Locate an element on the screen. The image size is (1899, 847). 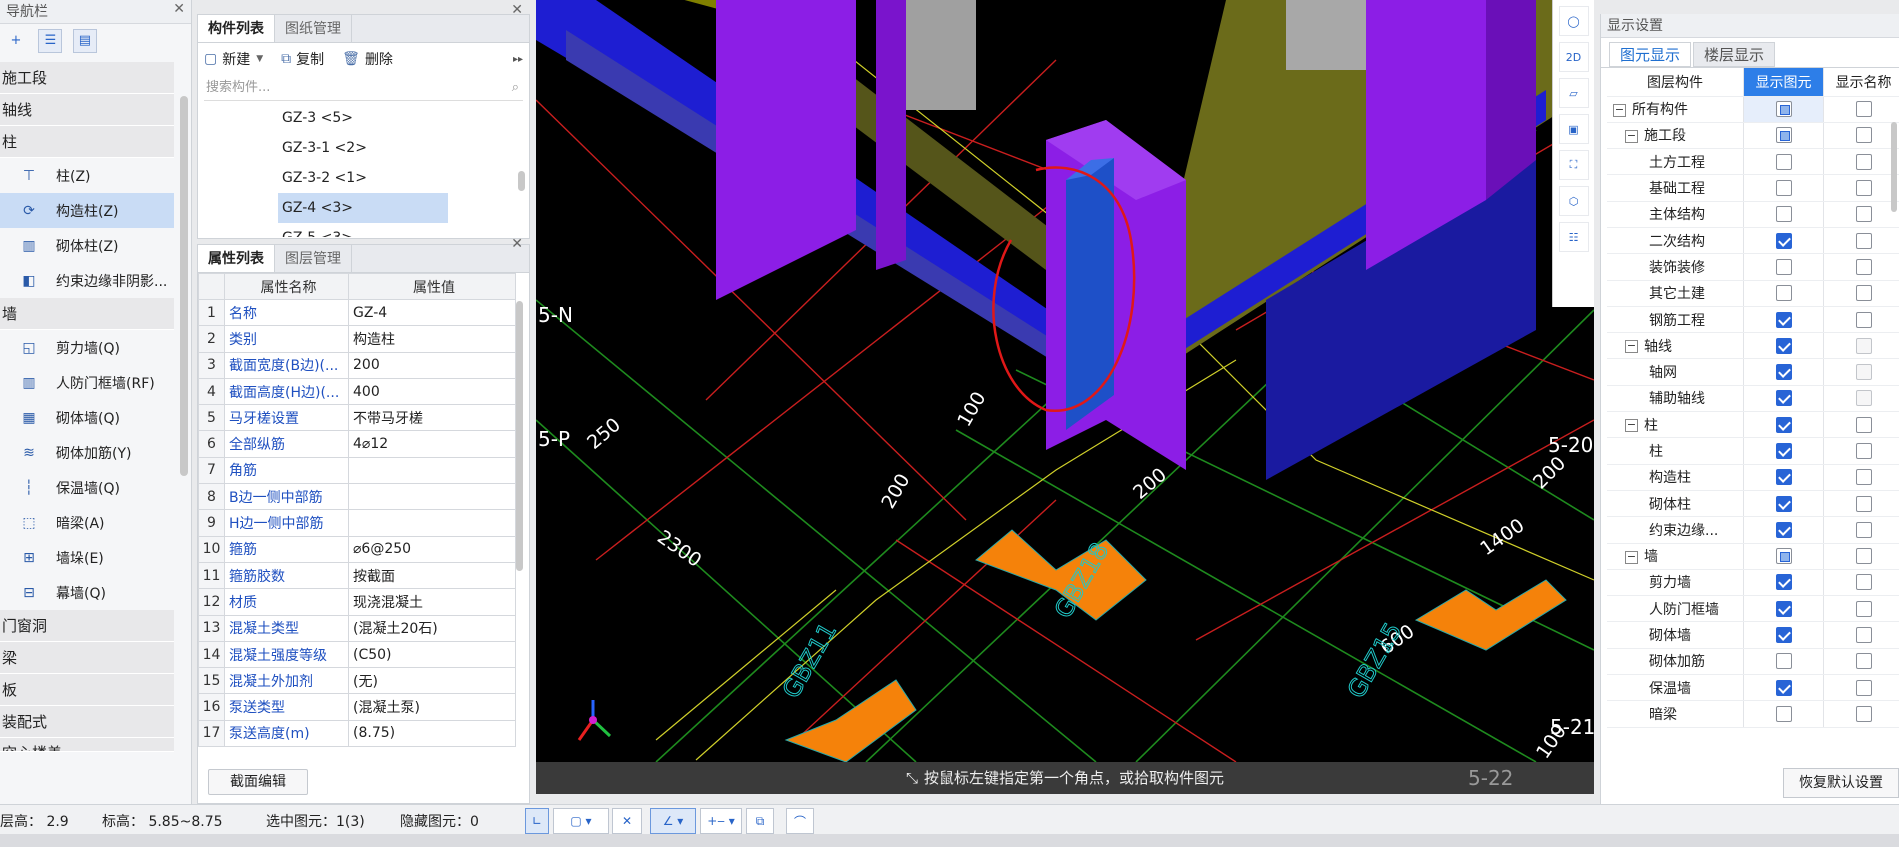
property-row: 3 截面宽度(B边)(... 200 is located at coordinates (357, 365).